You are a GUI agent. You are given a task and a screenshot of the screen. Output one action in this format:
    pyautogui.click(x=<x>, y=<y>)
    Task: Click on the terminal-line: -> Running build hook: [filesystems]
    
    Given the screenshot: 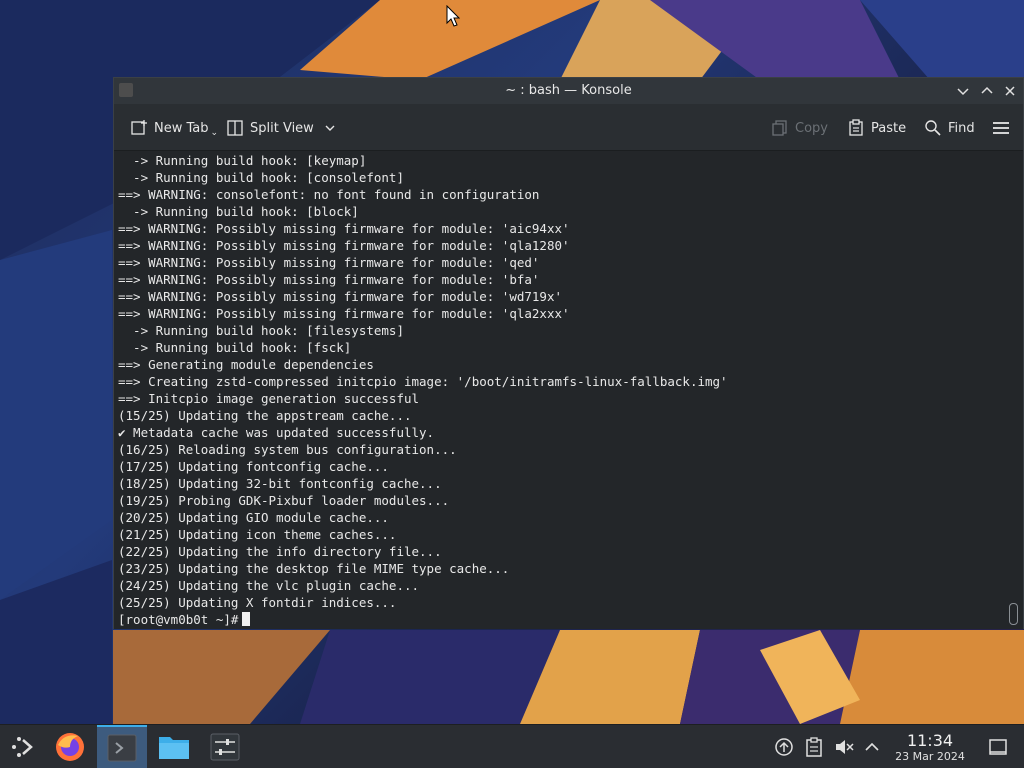 What is the action you would take?
    pyautogui.click(x=261, y=330)
    